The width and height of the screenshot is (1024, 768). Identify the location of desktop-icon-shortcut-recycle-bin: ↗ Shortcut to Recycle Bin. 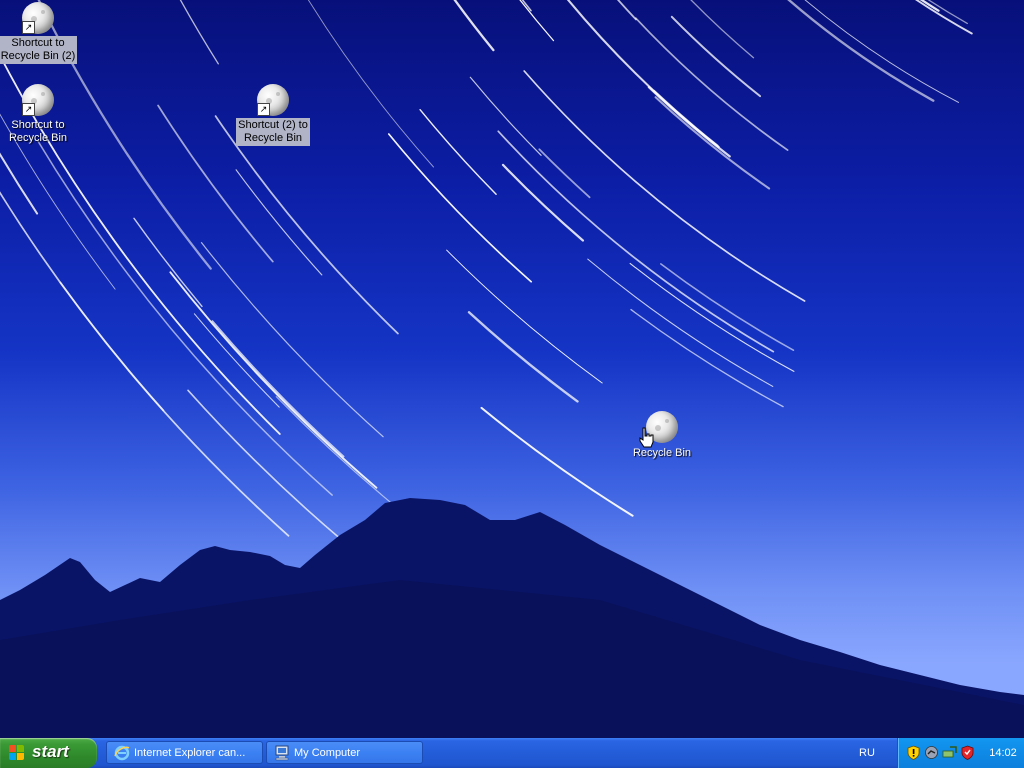
(39, 115).